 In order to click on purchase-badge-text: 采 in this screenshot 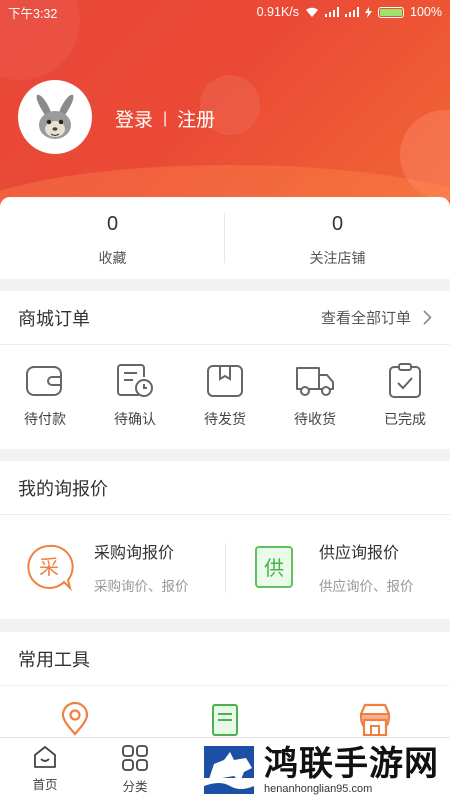, I will do `click(49, 567)`.